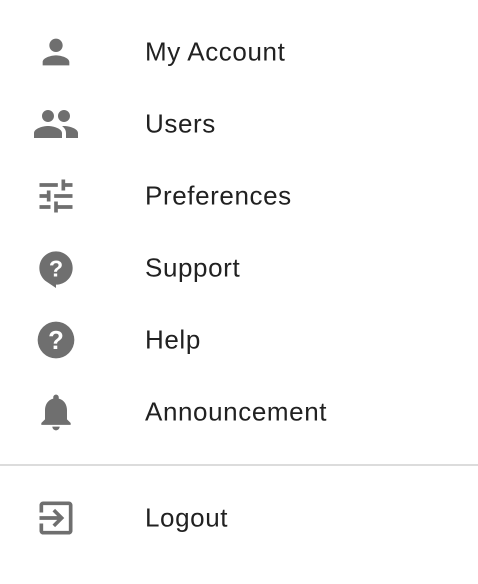 Image resolution: width=478 pixels, height=584 pixels. I want to click on menu-item-logout: Logout, so click(239, 518).